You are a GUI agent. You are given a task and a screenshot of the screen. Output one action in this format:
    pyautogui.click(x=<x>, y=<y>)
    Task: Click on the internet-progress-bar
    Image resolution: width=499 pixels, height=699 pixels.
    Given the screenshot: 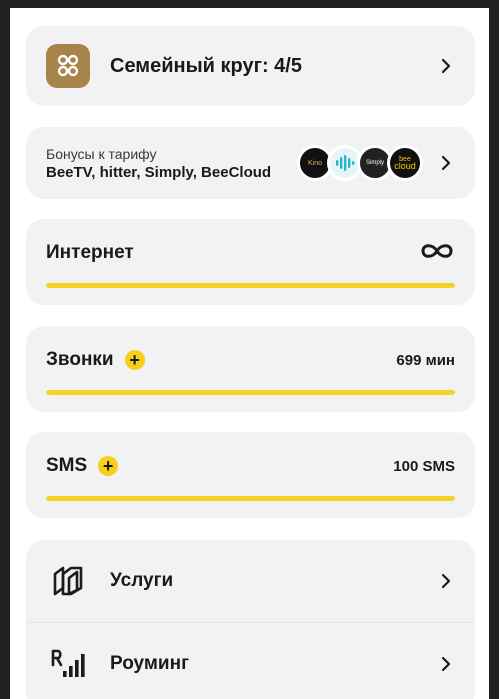 What is the action you would take?
    pyautogui.click(x=250, y=285)
    